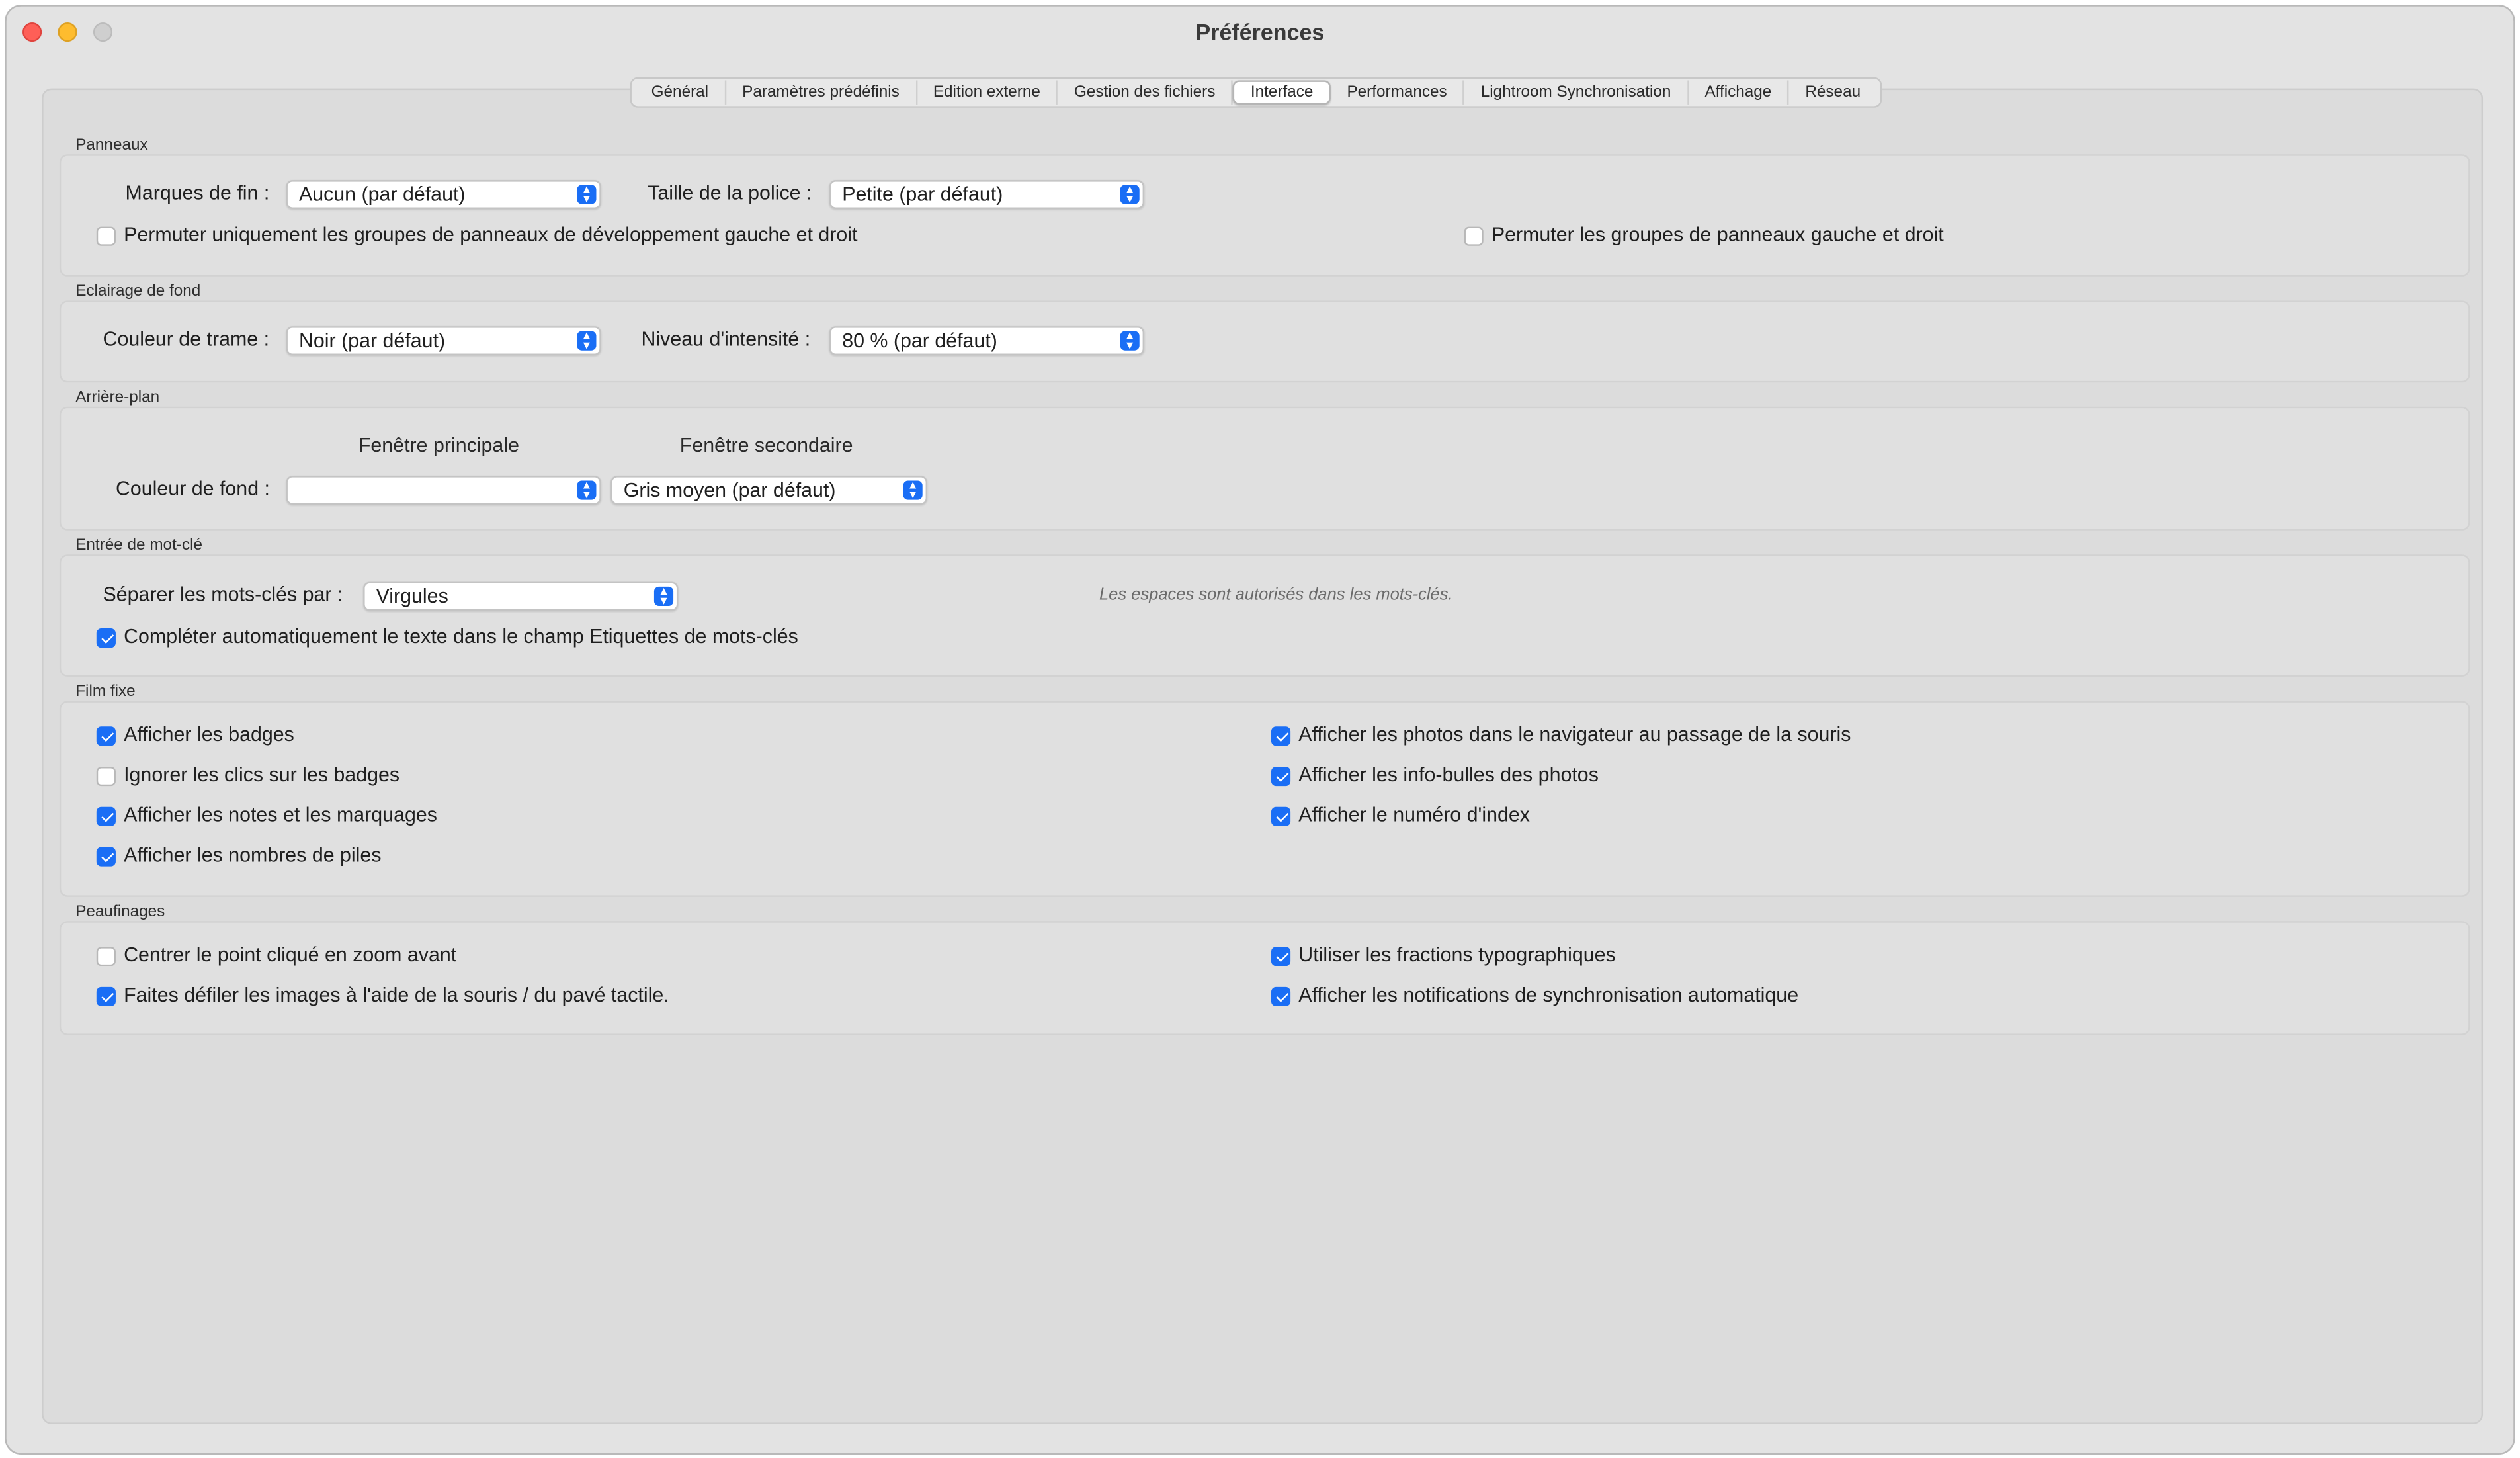 This screenshot has height=1458, width=2520. I want to click on fond-principale-select: ▲ ▼, so click(444, 490).